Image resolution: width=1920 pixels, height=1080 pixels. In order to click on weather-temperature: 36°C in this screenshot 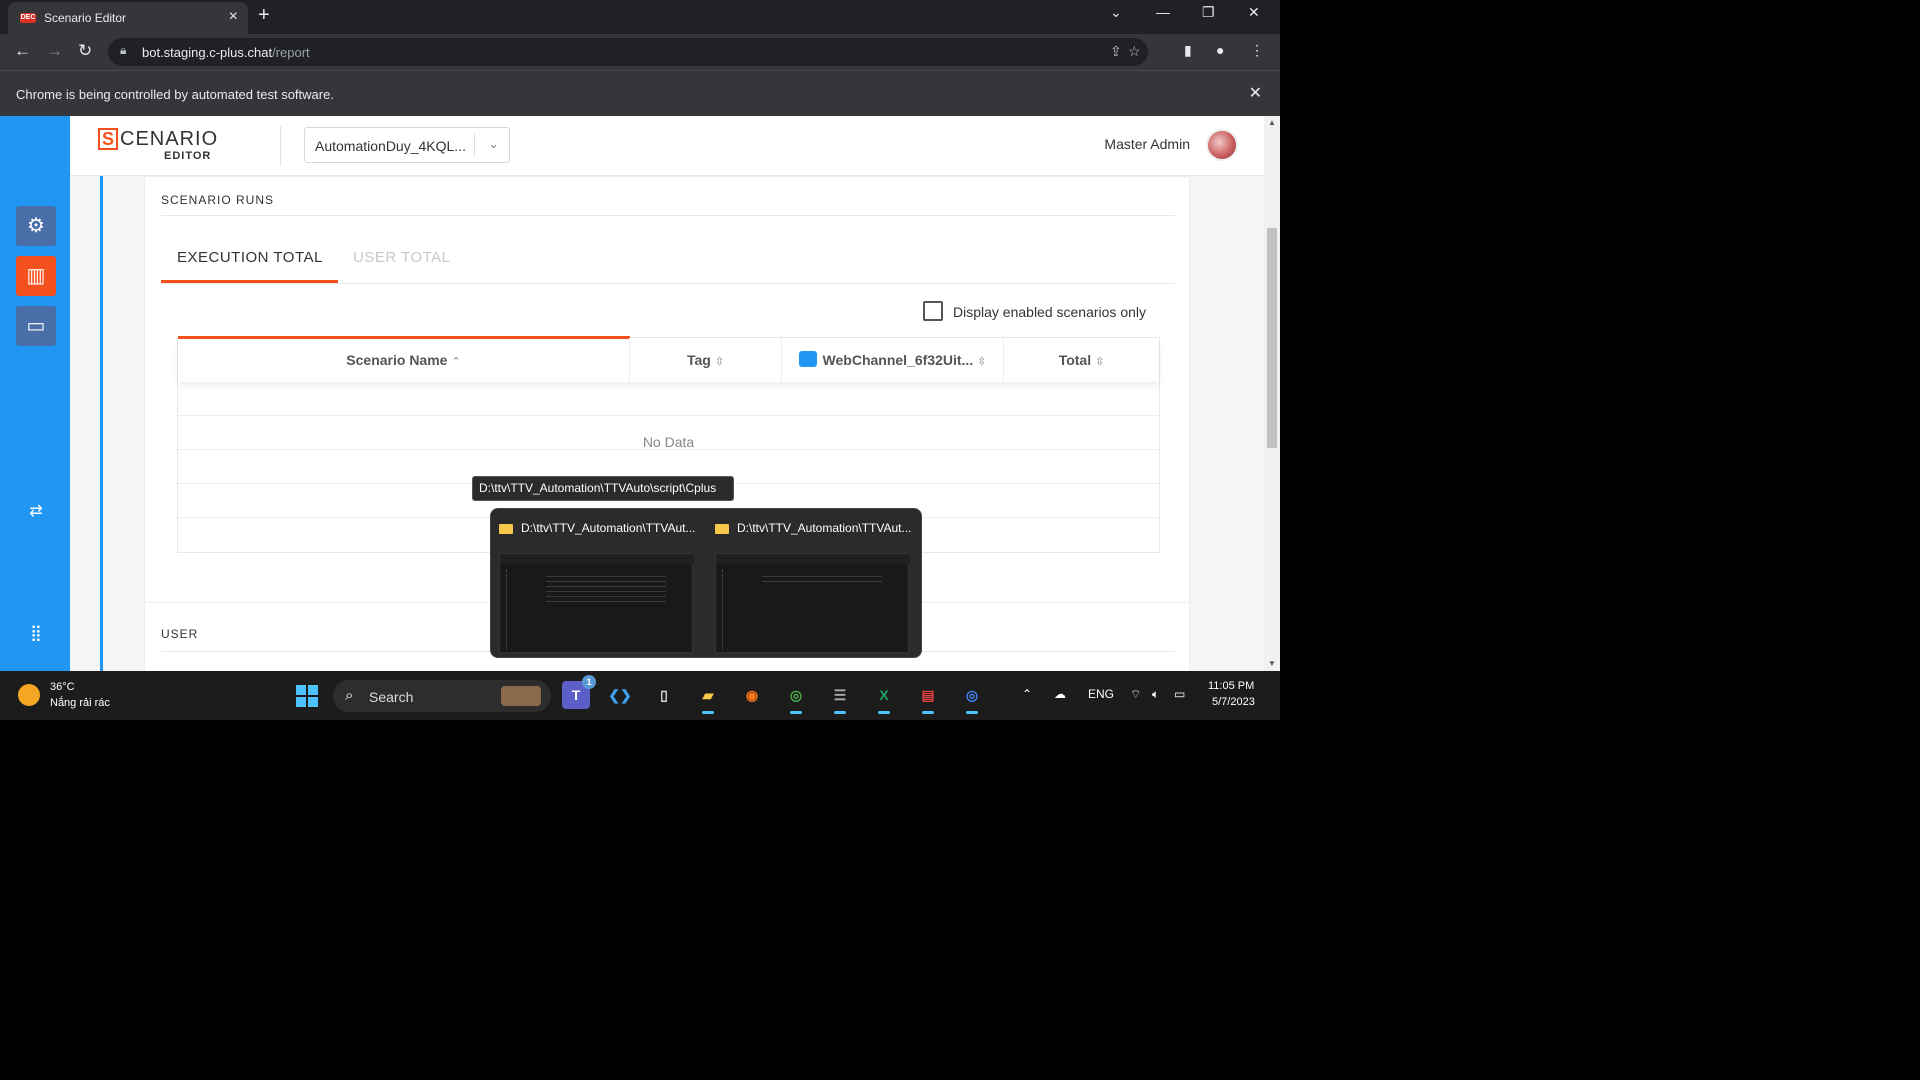, I will do `click(62, 687)`.